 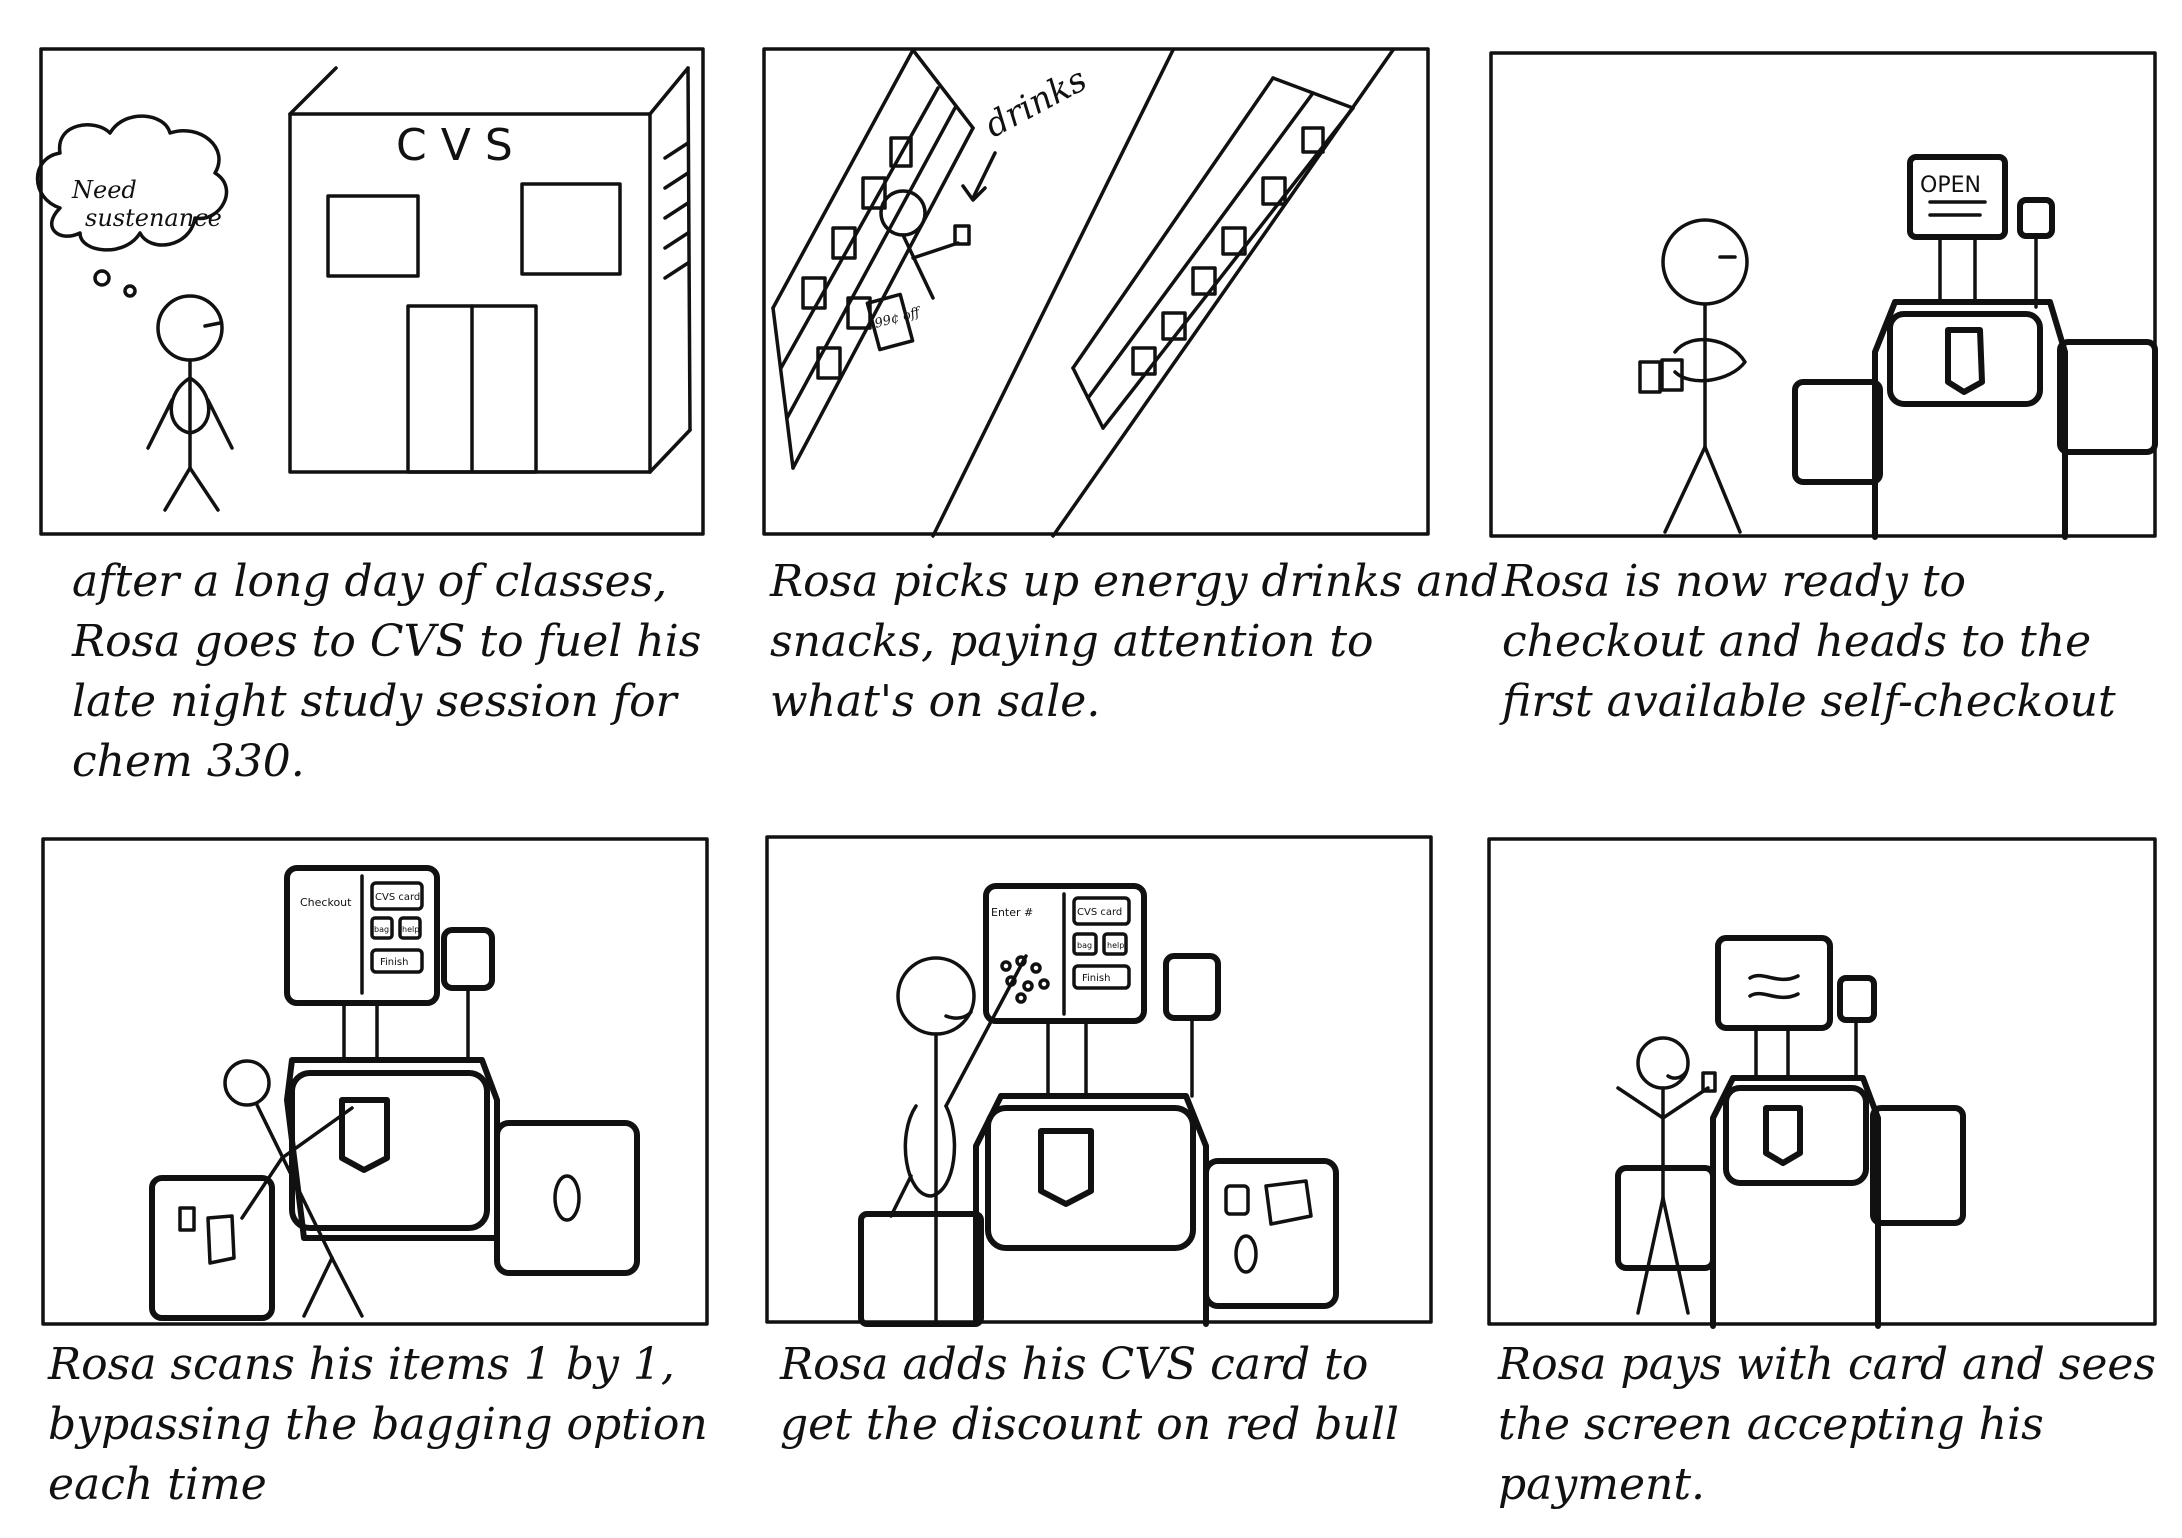 I want to click on panel-5-frame: Enter # CVS card bag help Finish, so click(x=1099, y=1081).